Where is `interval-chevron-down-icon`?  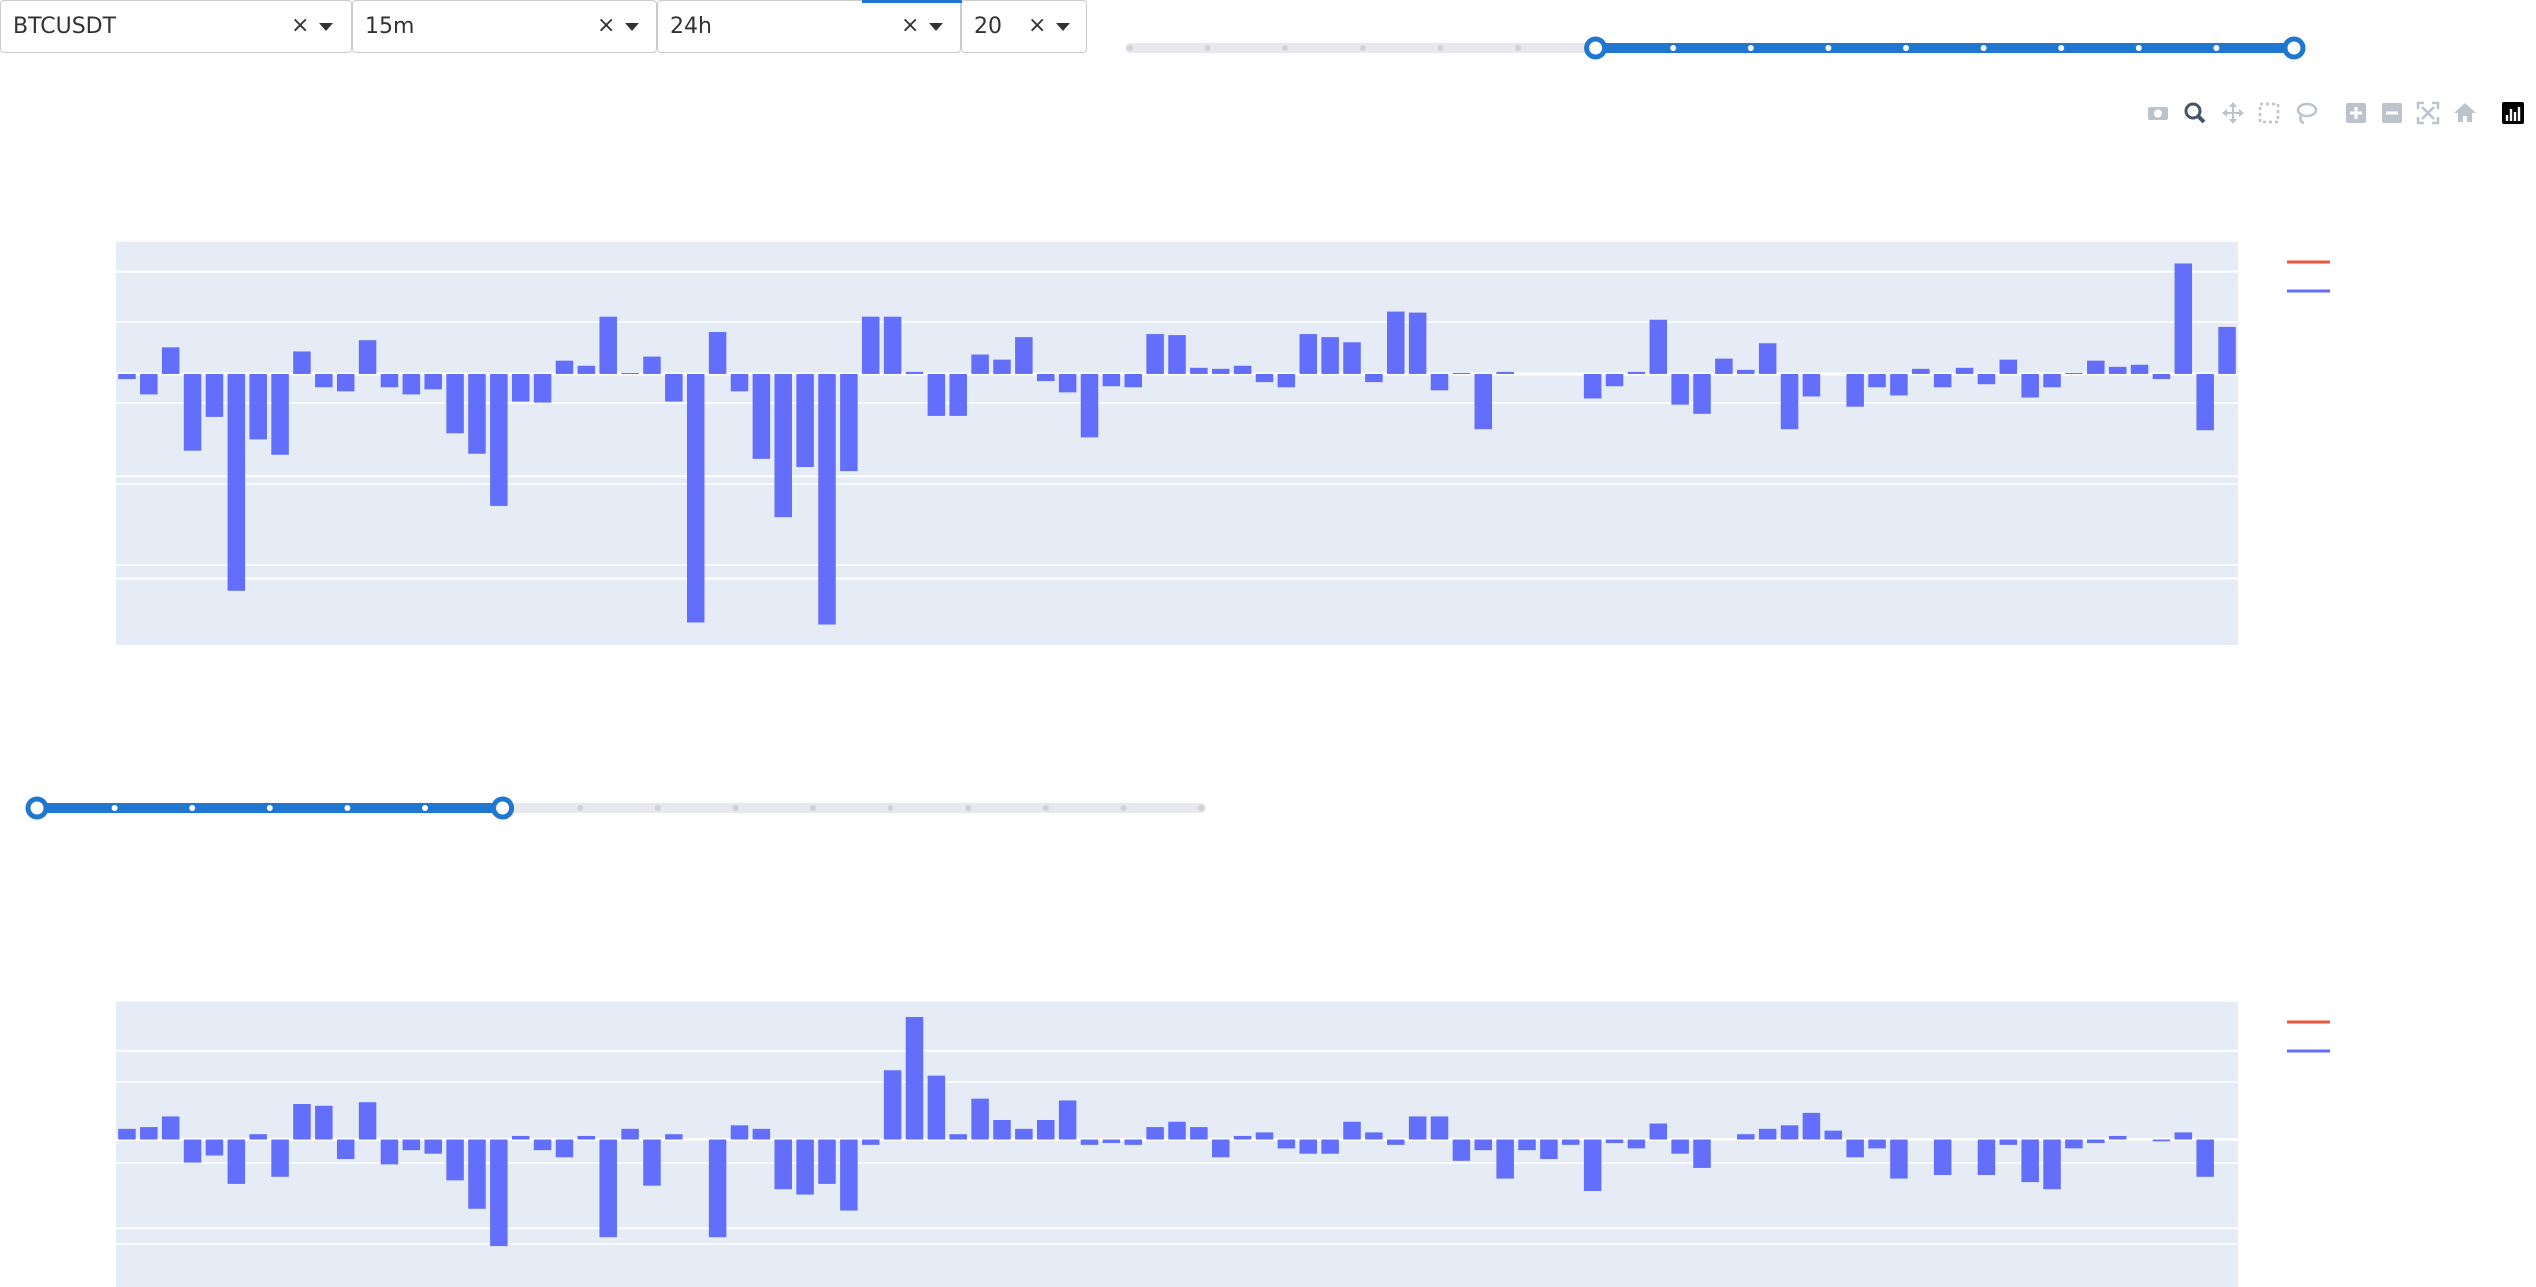 interval-chevron-down-icon is located at coordinates (632, 27).